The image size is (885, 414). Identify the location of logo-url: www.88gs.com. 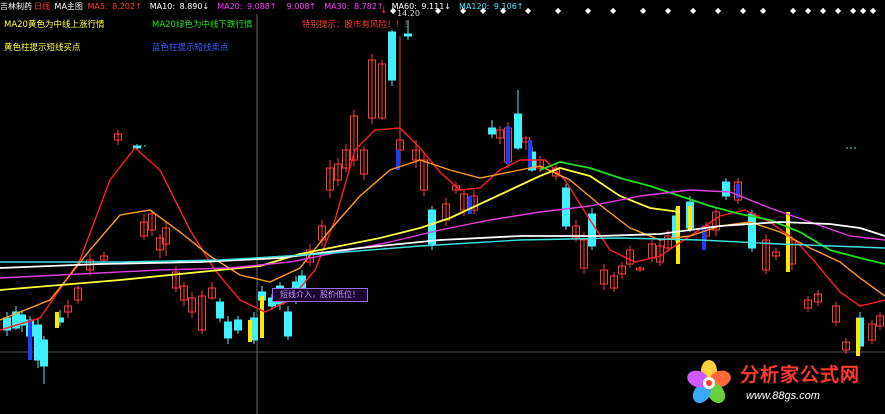
(783, 396).